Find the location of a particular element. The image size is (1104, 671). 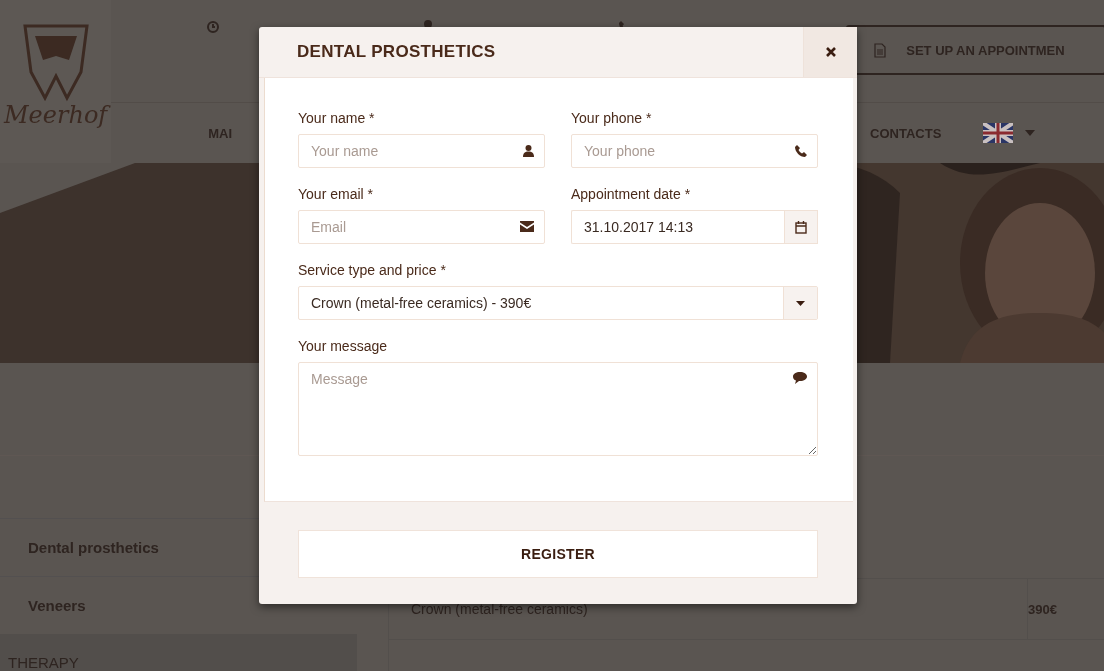

language-selector is located at coordinates (1009, 133).